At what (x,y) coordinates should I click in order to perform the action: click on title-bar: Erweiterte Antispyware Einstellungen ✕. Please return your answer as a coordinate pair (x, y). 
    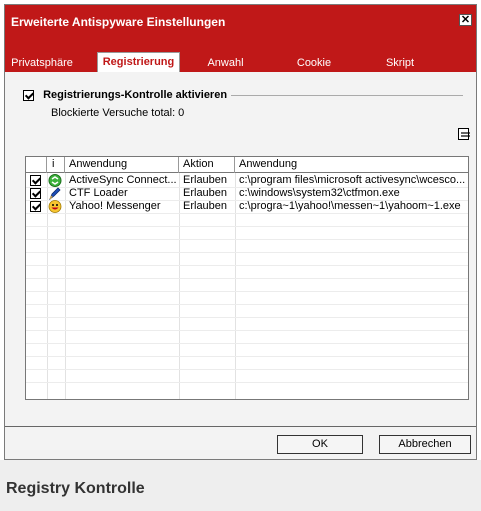
    Looking at the image, I should click on (240, 21).